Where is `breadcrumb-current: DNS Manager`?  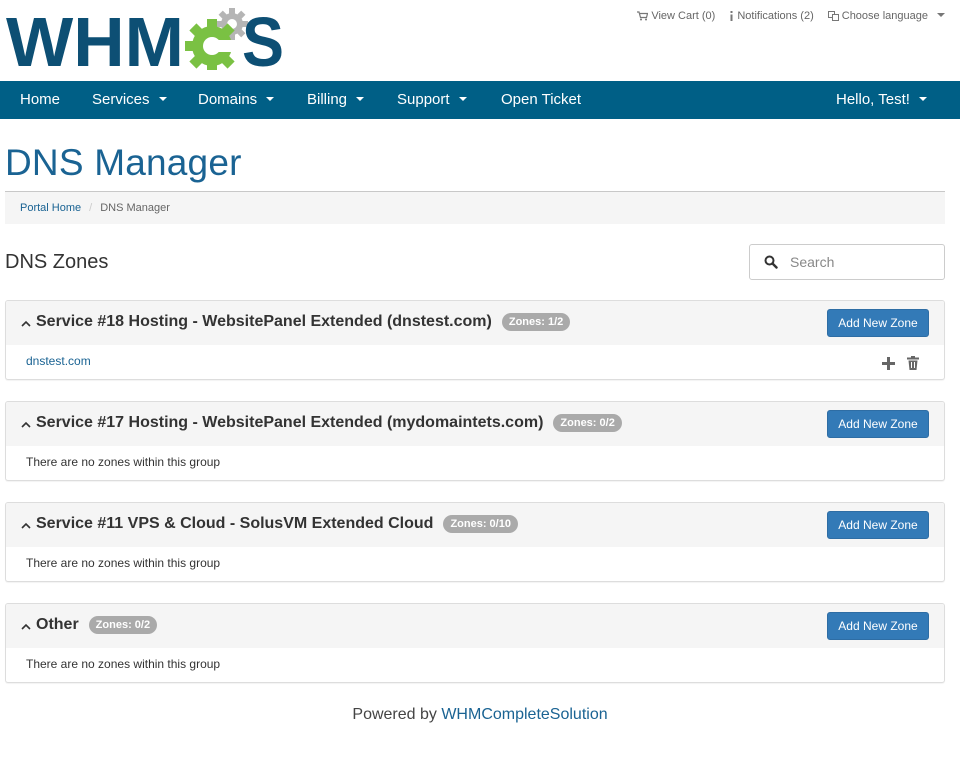
breadcrumb-current: DNS Manager is located at coordinates (135, 208).